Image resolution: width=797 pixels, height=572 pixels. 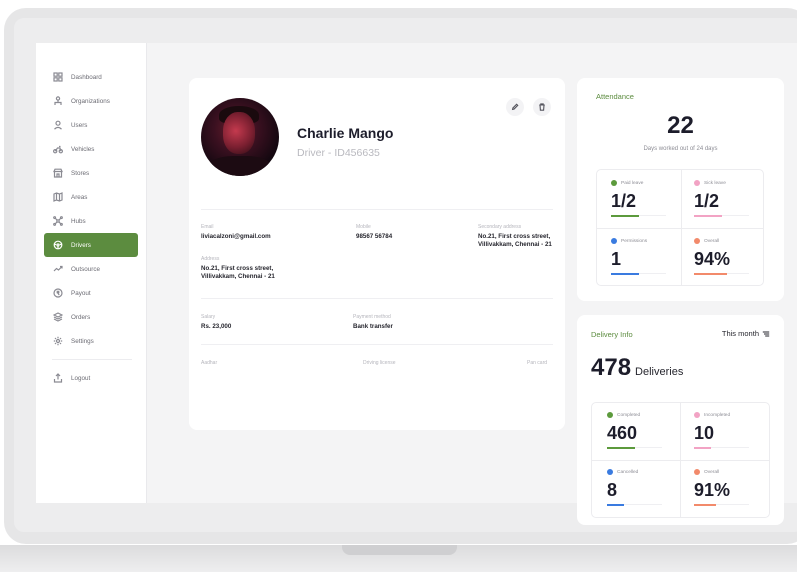 What do you see at coordinates (712, 259) in the screenshot?
I see `stat-value: 94%` at bounding box center [712, 259].